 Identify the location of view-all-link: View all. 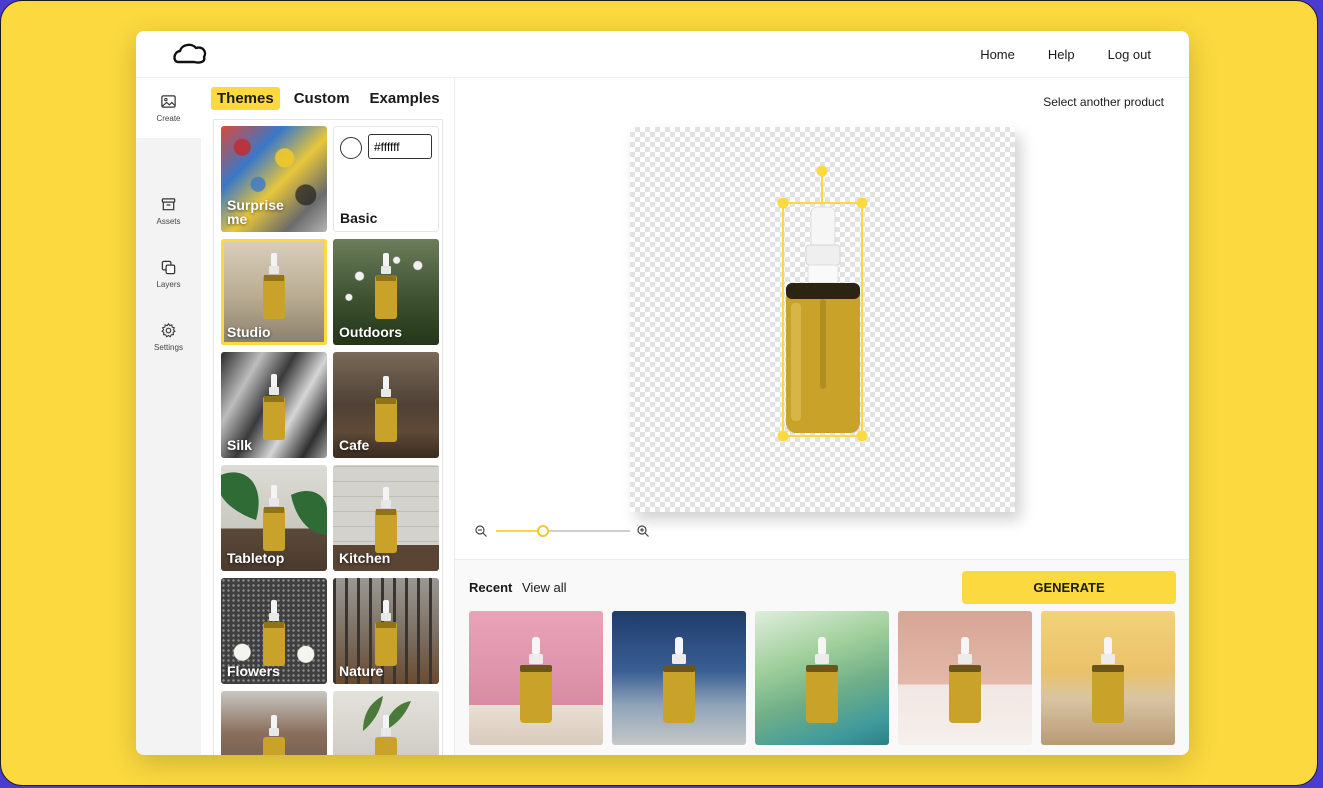
(544, 587).